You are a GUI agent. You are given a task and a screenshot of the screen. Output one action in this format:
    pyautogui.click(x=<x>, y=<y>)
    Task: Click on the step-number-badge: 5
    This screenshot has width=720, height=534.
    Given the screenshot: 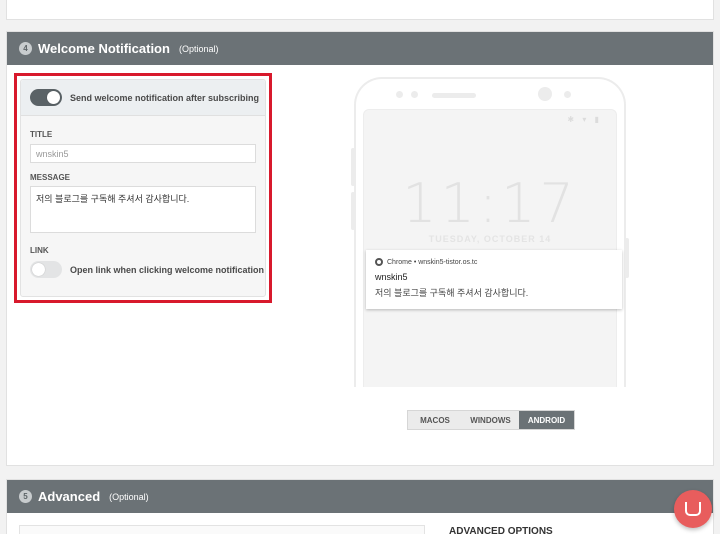 What is the action you would take?
    pyautogui.click(x=25, y=496)
    